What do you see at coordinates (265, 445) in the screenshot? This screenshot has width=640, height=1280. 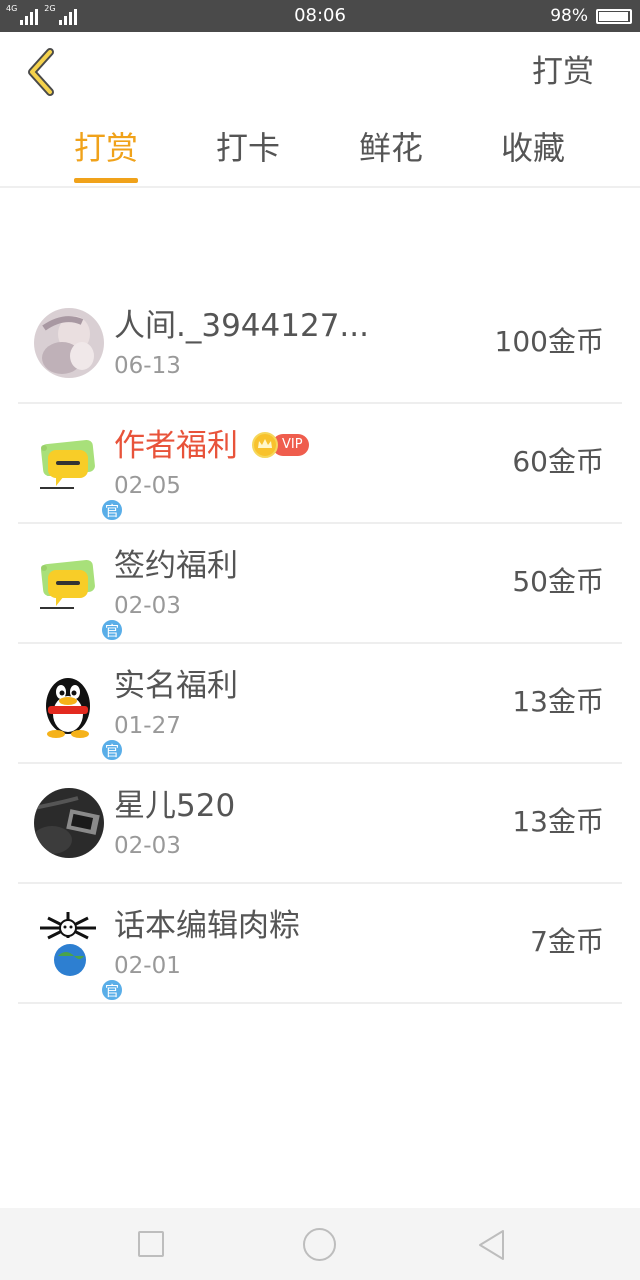 I see `crown-icon` at bounding box center [265, 445].